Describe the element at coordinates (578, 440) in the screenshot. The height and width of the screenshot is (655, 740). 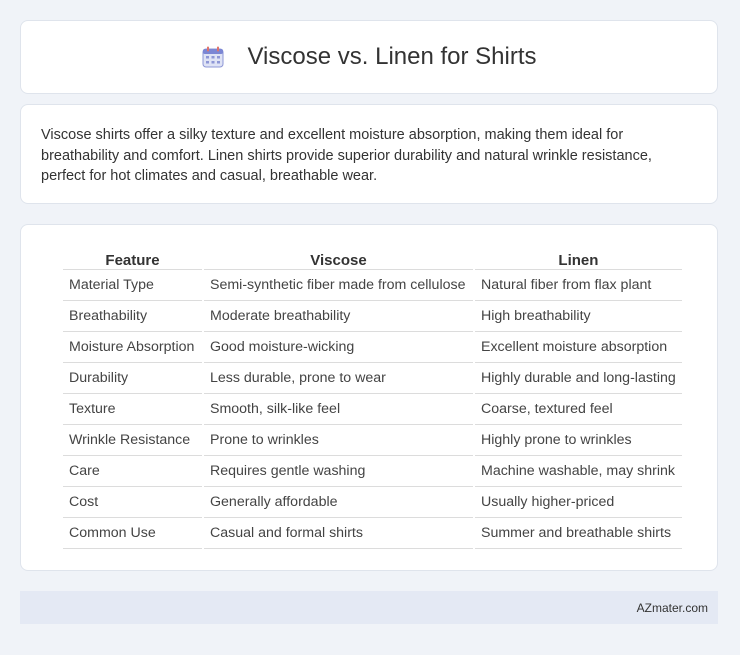
I see `linen-cell: Highly prone to wrinkles` at that location.